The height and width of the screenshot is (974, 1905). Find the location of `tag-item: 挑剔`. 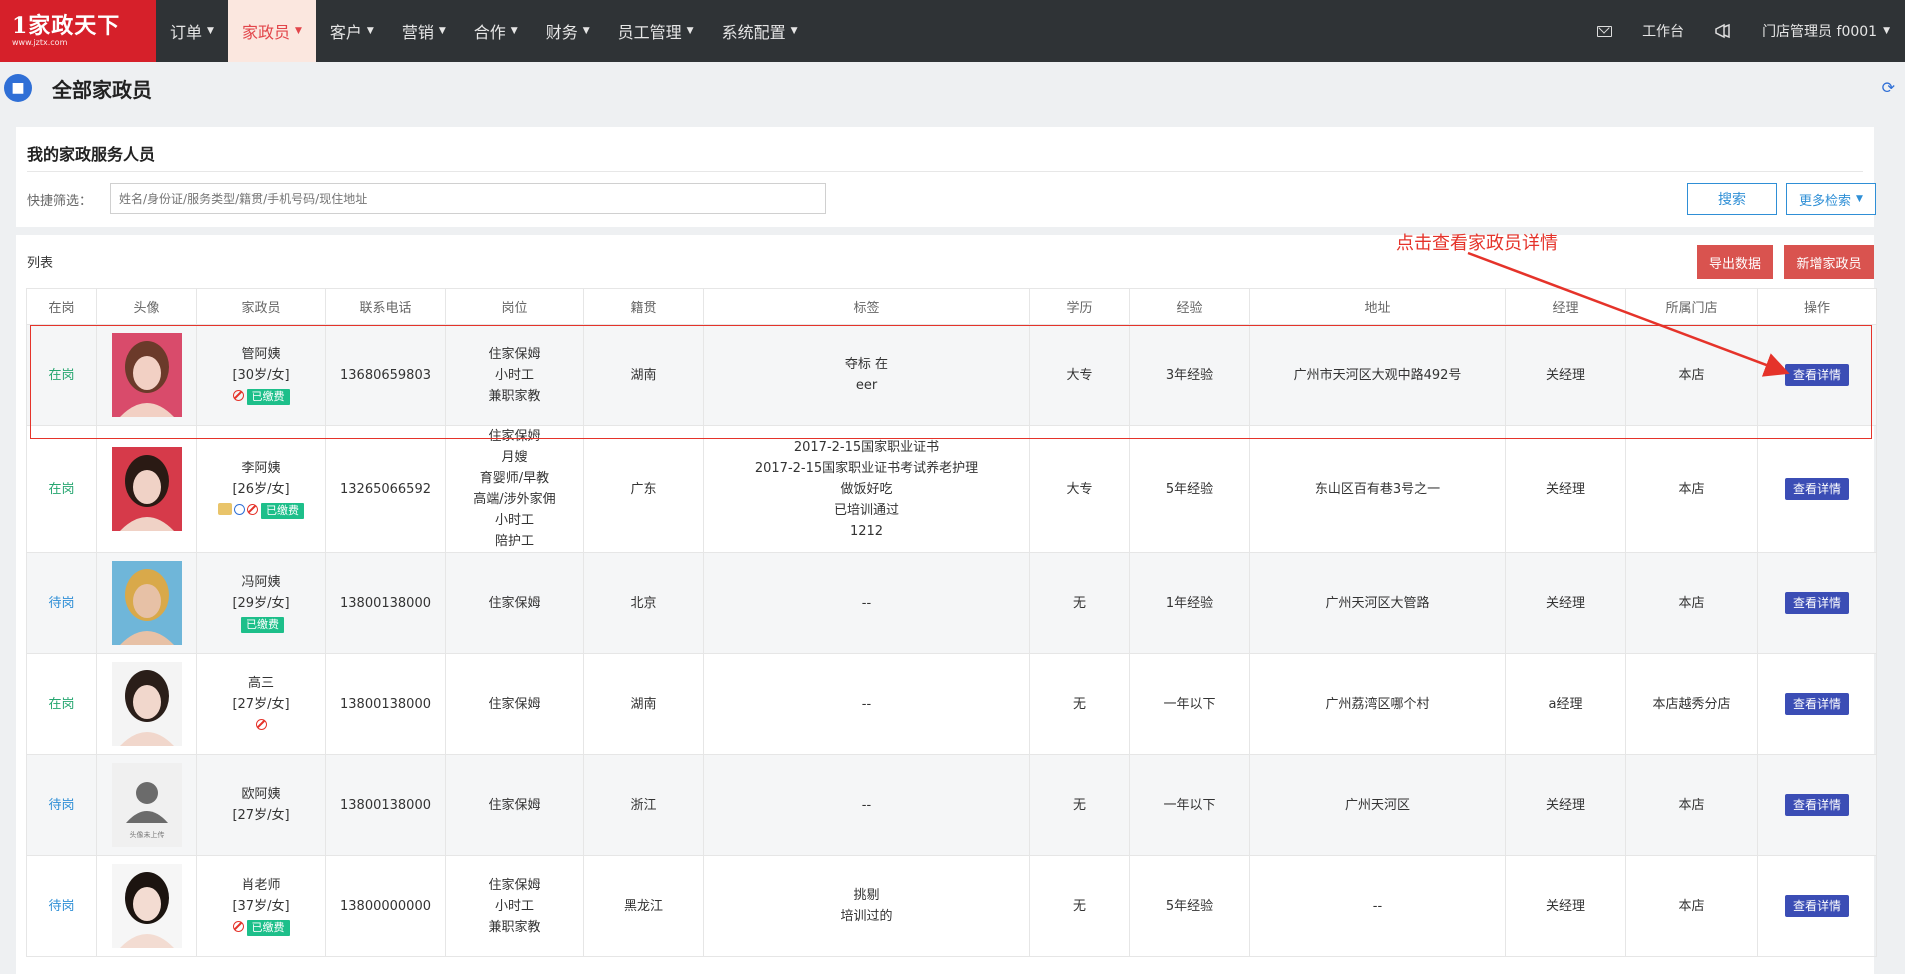

tag-item: 挑剔 is located at coordinates (866, 895).